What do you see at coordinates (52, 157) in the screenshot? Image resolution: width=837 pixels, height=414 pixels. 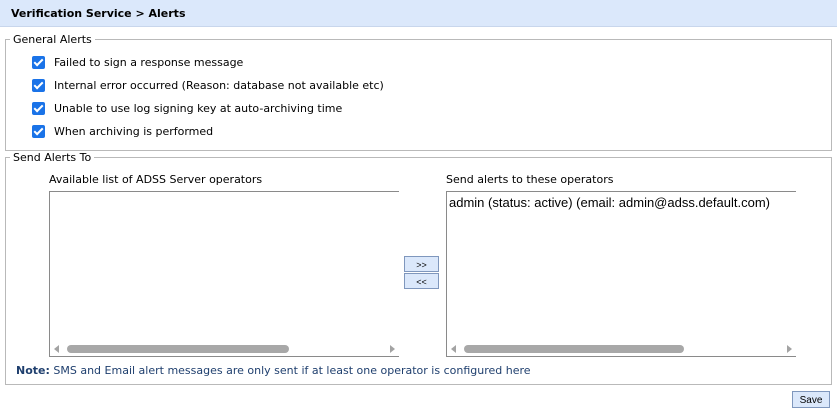 I see `send-alerts-legend: Send Alerts To` at bounding box center [52, 157].